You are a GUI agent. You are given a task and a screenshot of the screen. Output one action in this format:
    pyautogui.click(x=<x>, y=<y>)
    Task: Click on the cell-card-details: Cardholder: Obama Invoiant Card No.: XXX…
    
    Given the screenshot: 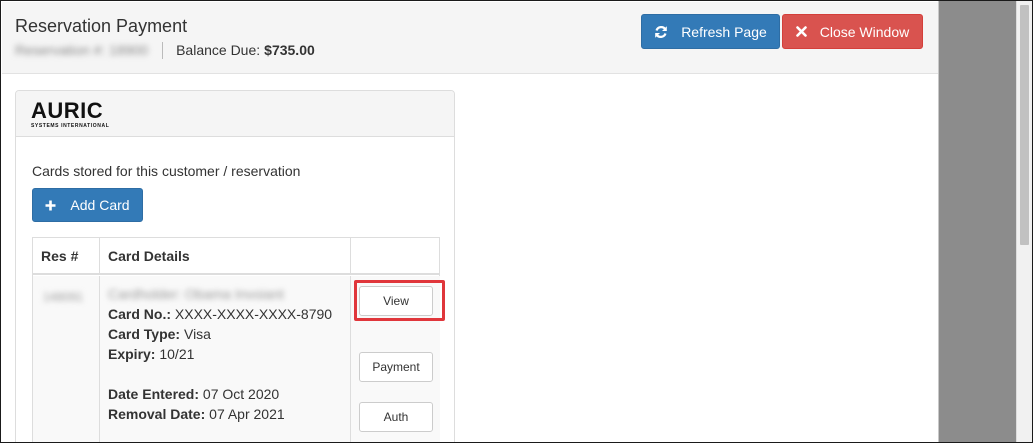 What is the action you would take?
    pyautogui.click(x=225, y=359)
    